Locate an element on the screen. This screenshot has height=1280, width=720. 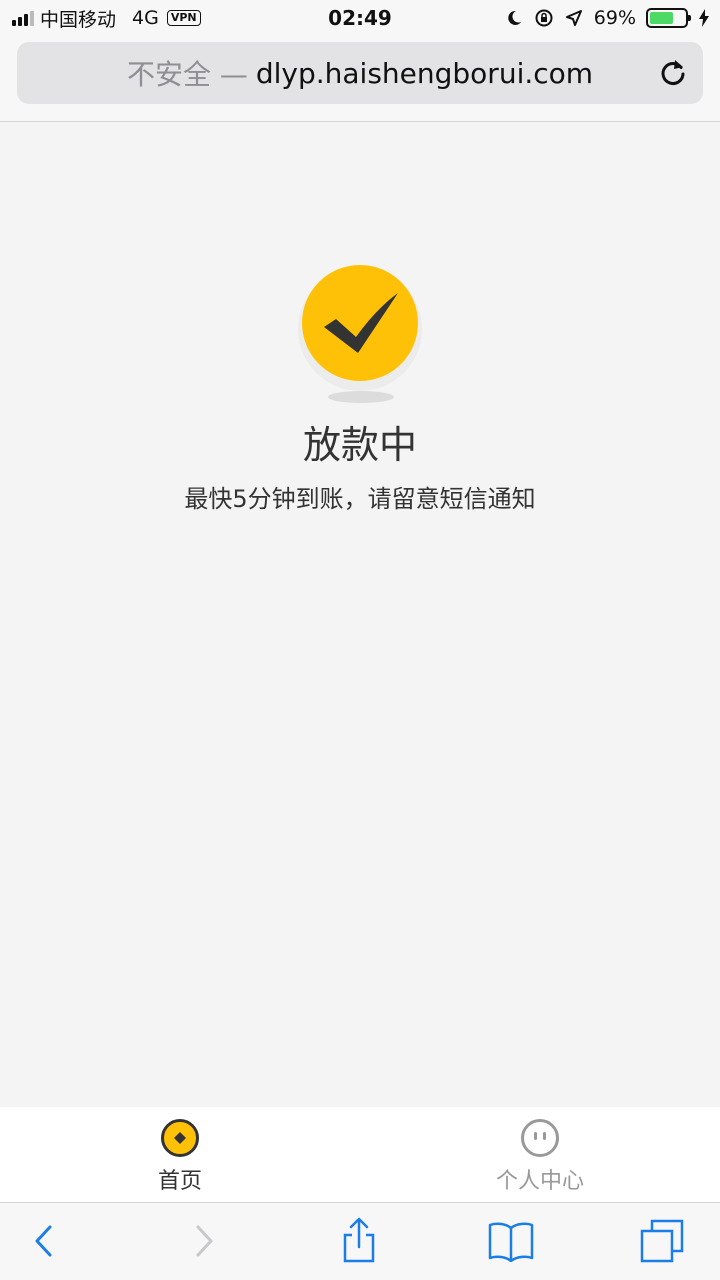
check-circle is located at coordinates (360, 323).